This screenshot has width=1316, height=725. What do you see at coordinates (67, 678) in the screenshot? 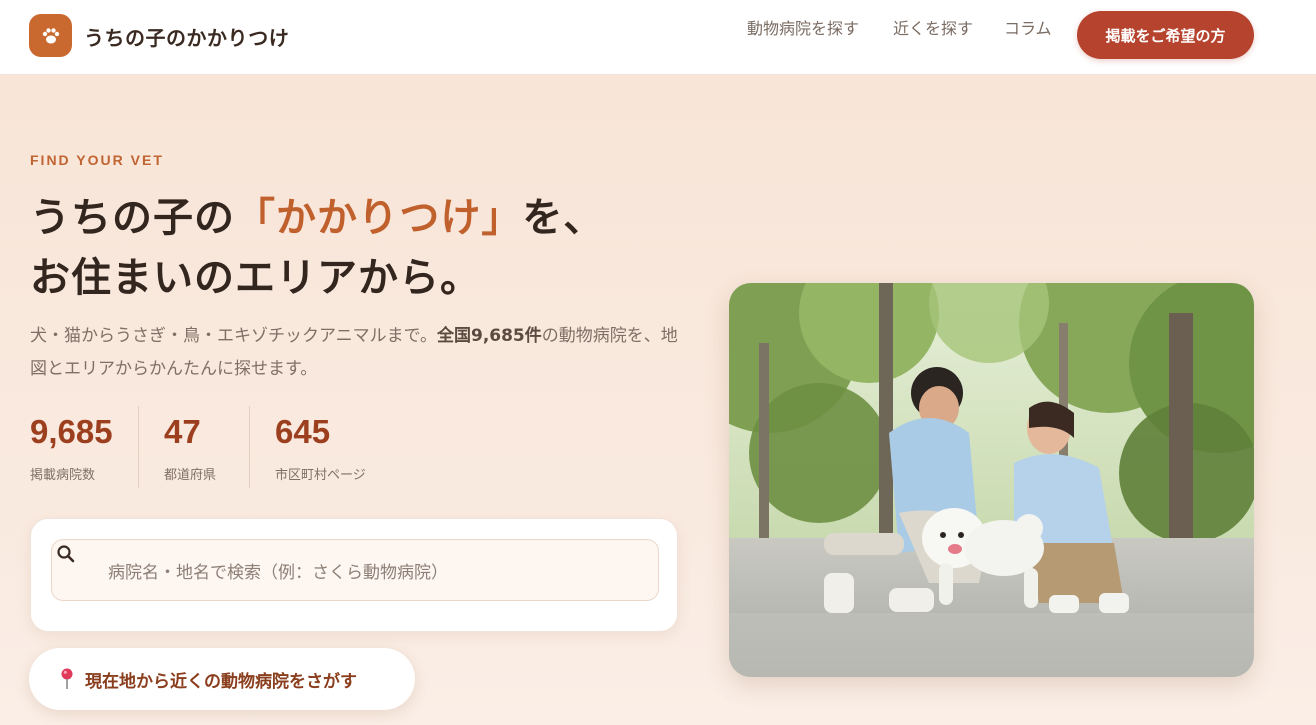
I see `map-pin-icon` at bounding box center [67, 678].